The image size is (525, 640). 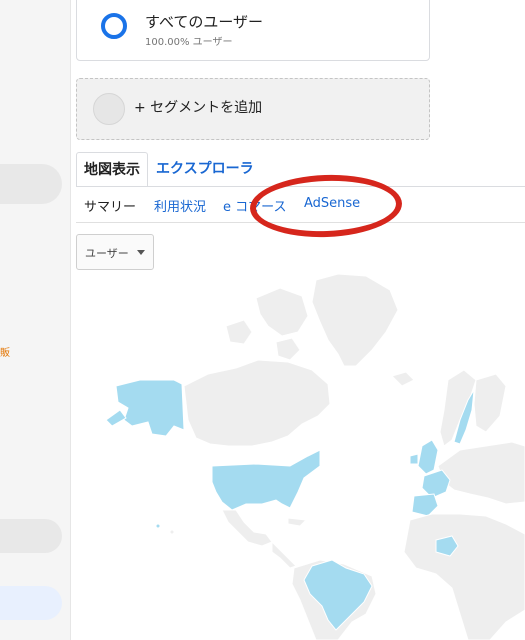 What do you see at coordinates (109, 109) in the screenshot?
I see `add-segment-circle-icon` at bounding box center [109, 109].